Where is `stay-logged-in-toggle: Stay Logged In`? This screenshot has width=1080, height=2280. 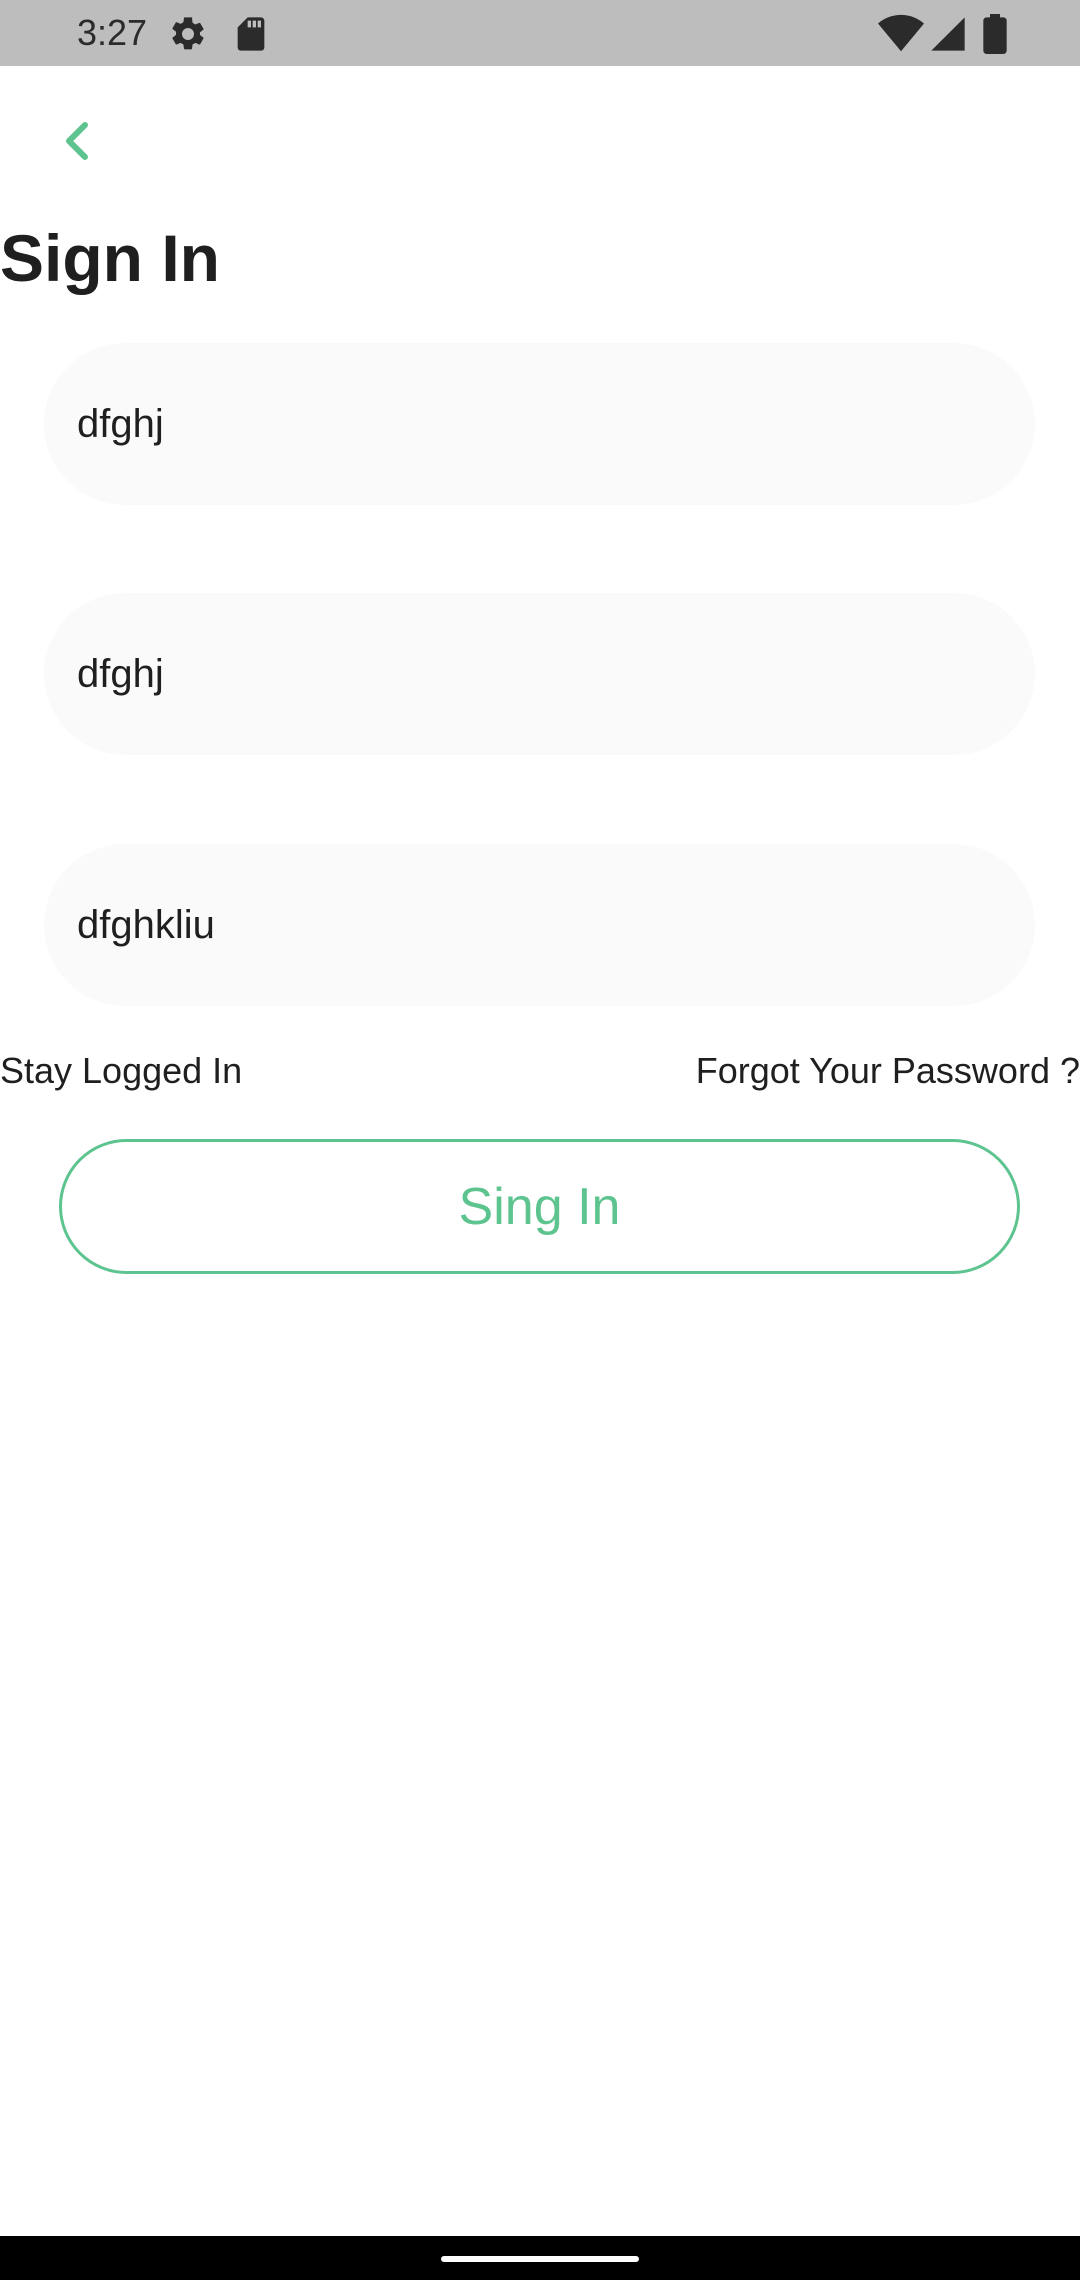 stay-logged-in-toggle: Stay Logged In is located at coordinates (121, 1071).